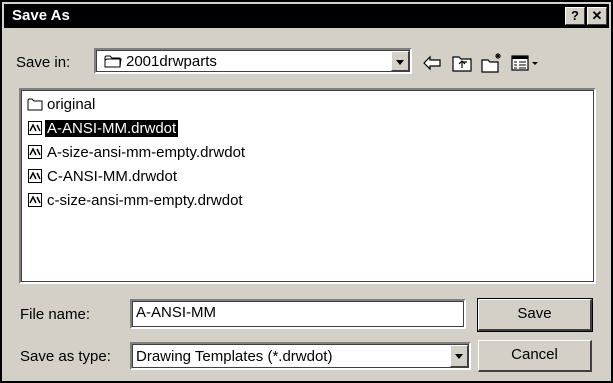  I want to click on cancel-button: Cancel, so click(535, 356).